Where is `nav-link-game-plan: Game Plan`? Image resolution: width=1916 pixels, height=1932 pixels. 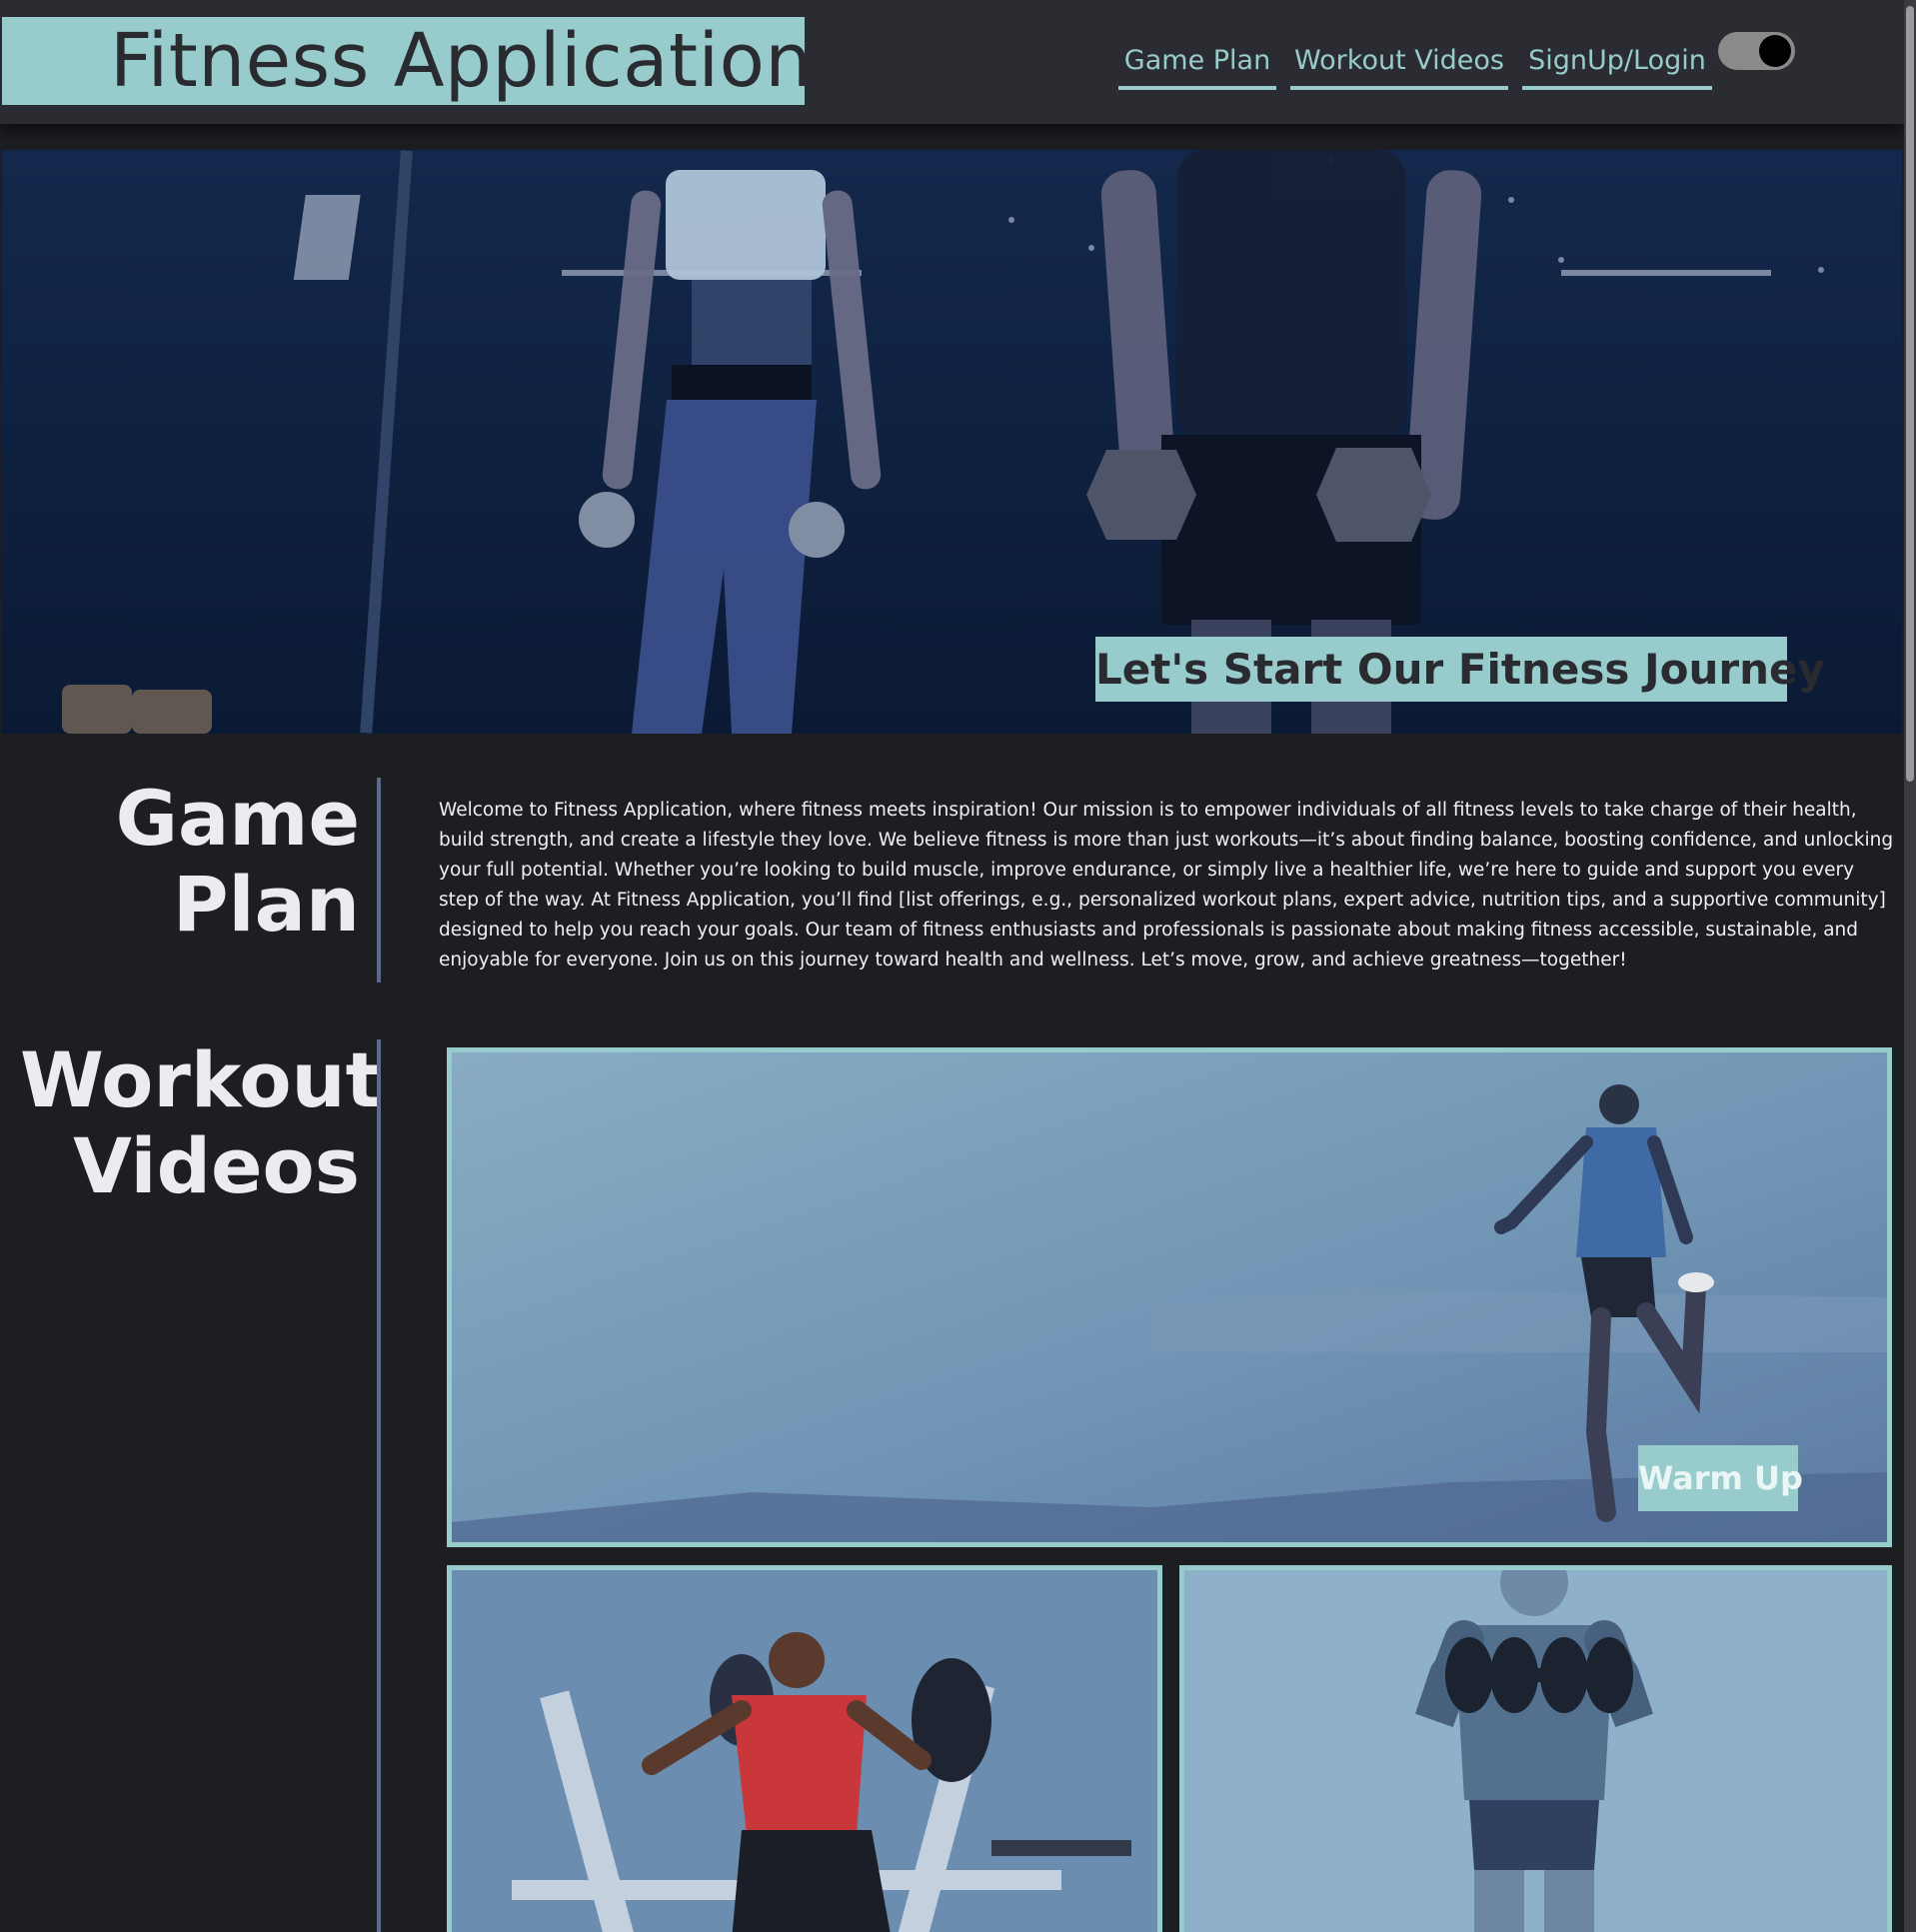 nav-link-game-plan: Game Plan is located at coordinates (1197, 63).